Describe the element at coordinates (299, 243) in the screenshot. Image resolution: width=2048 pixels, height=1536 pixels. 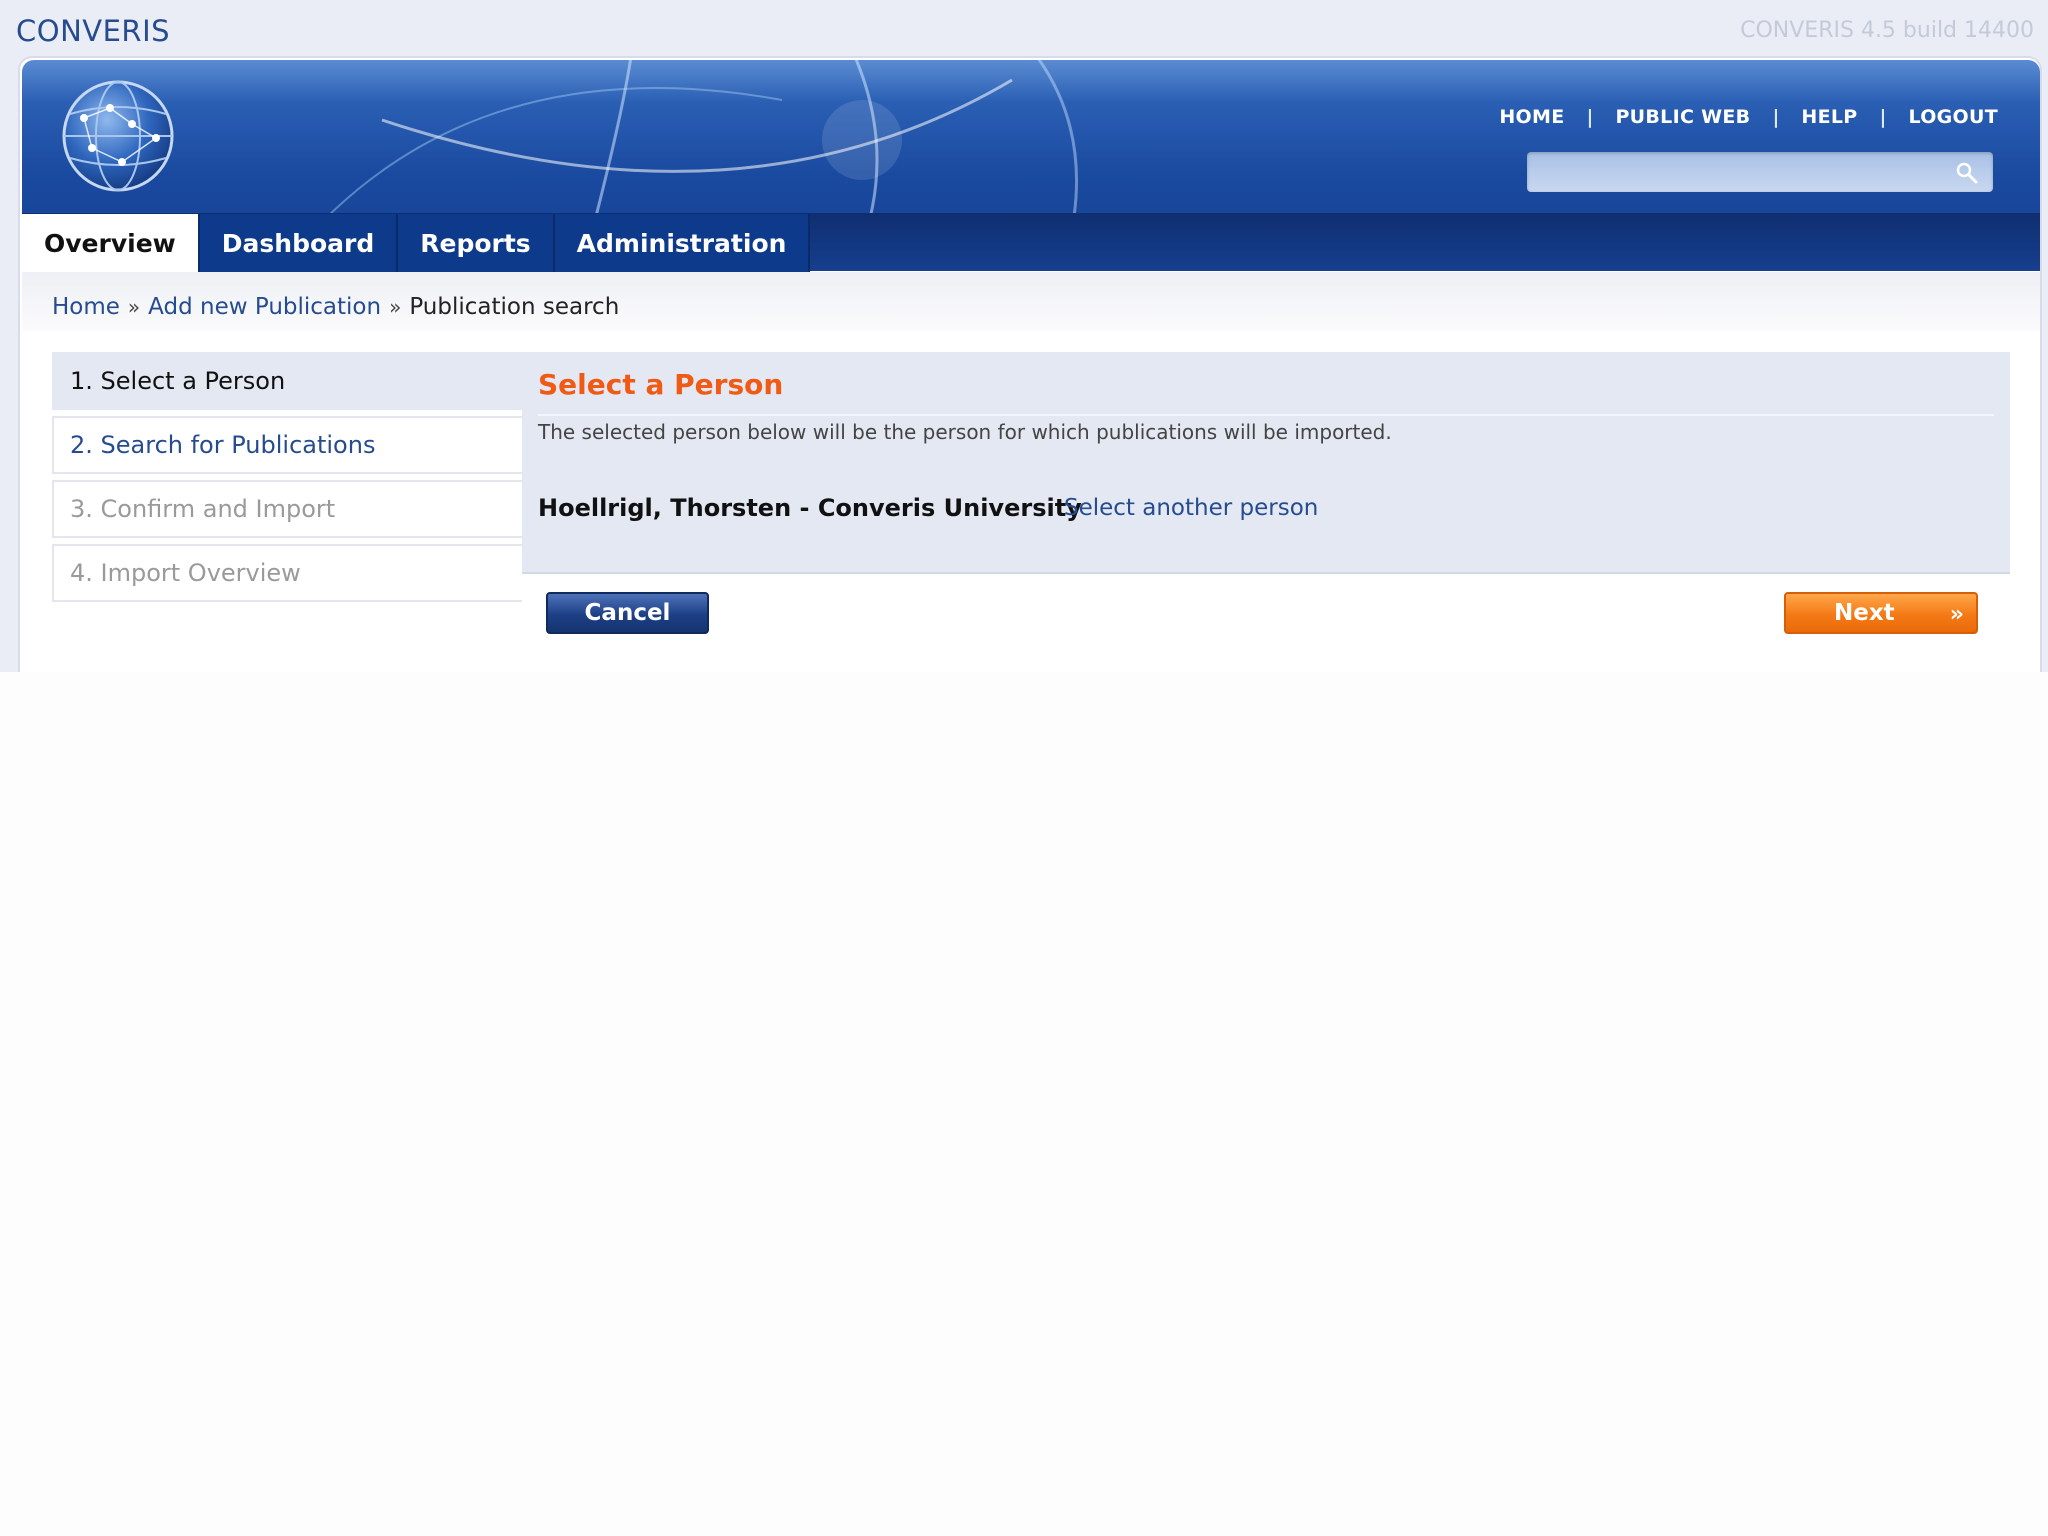
I see `tab-dashboard: Dashboard` at that location.